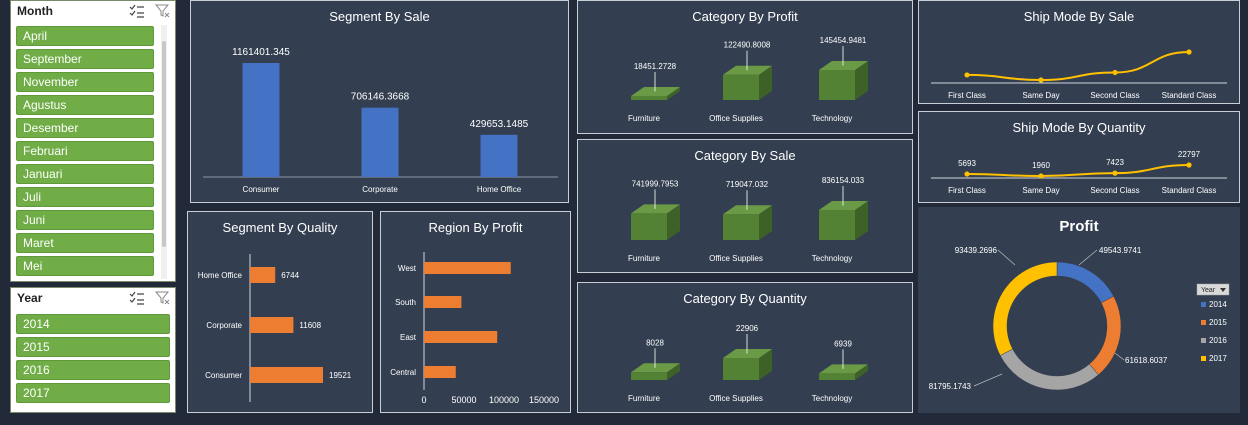 Image resolution: width=1248 pixels, height=425 pixels. I want to click on slice-2014, so click(1085, 282).